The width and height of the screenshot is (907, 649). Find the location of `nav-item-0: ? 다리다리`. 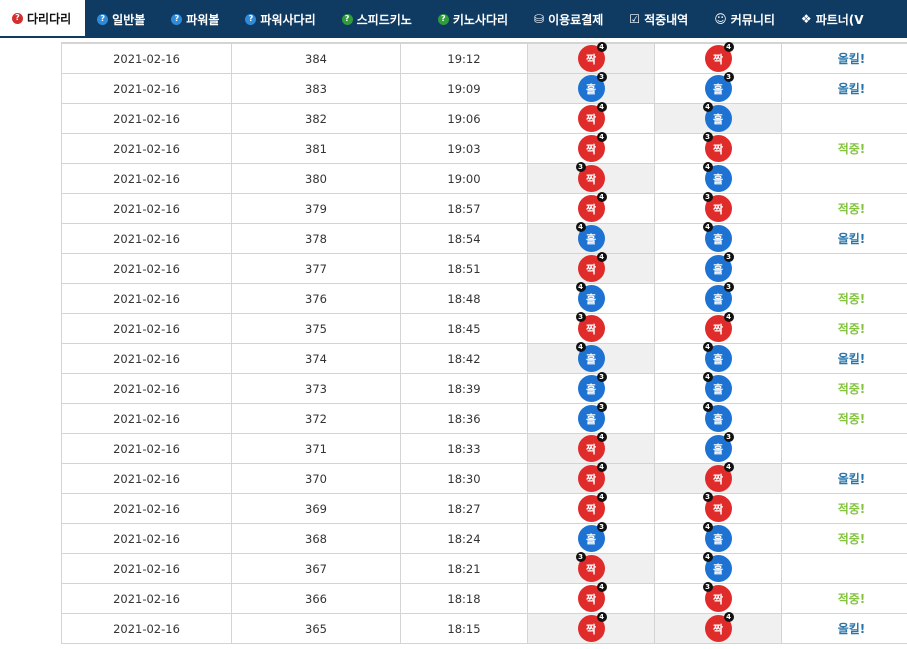

nav-item-0: ? 다리다리 is located at coordinates (43, 19).